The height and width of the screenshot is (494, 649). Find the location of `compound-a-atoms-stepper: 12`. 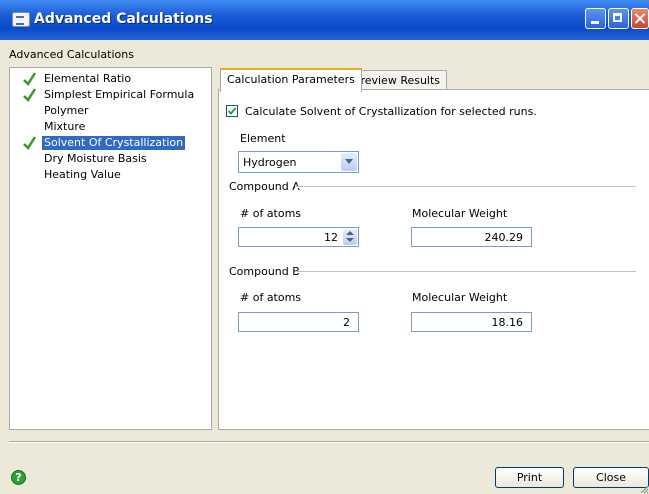

compound-a-atoms-stepper: 12 is located at coordinates (298, 237).